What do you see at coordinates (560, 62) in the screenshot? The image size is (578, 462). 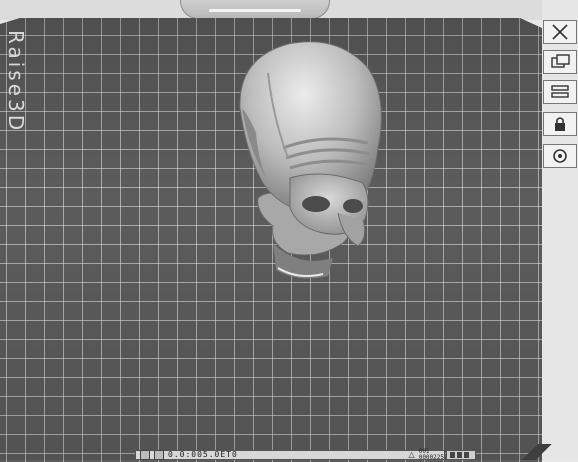 I see `view-icon` at bounding box center [560, 62].